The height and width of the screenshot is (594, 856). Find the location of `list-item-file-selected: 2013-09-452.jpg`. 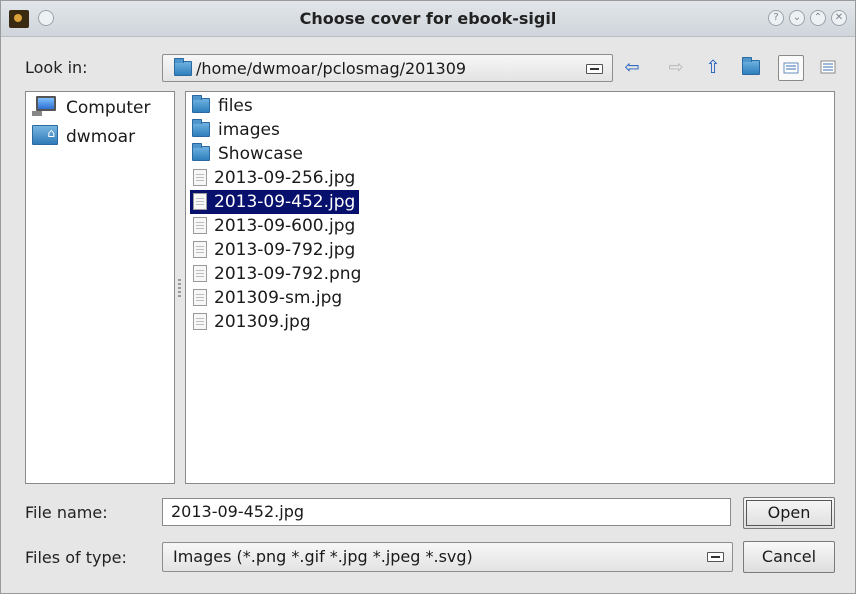

list-item-file-selected: 2013-09-452.jpg is located at coordinates (275, 202).